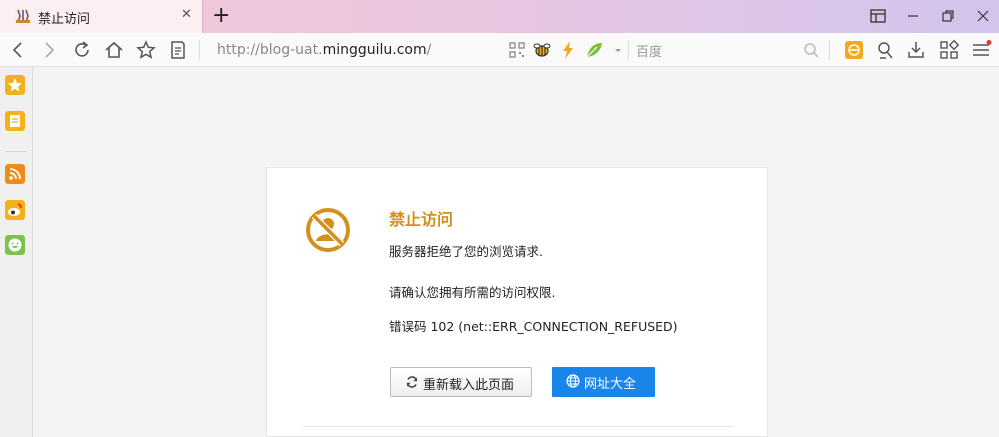  Describe the element at coordinates (199, 50) in the screenshot. I see `toolbar-divider` at that location.